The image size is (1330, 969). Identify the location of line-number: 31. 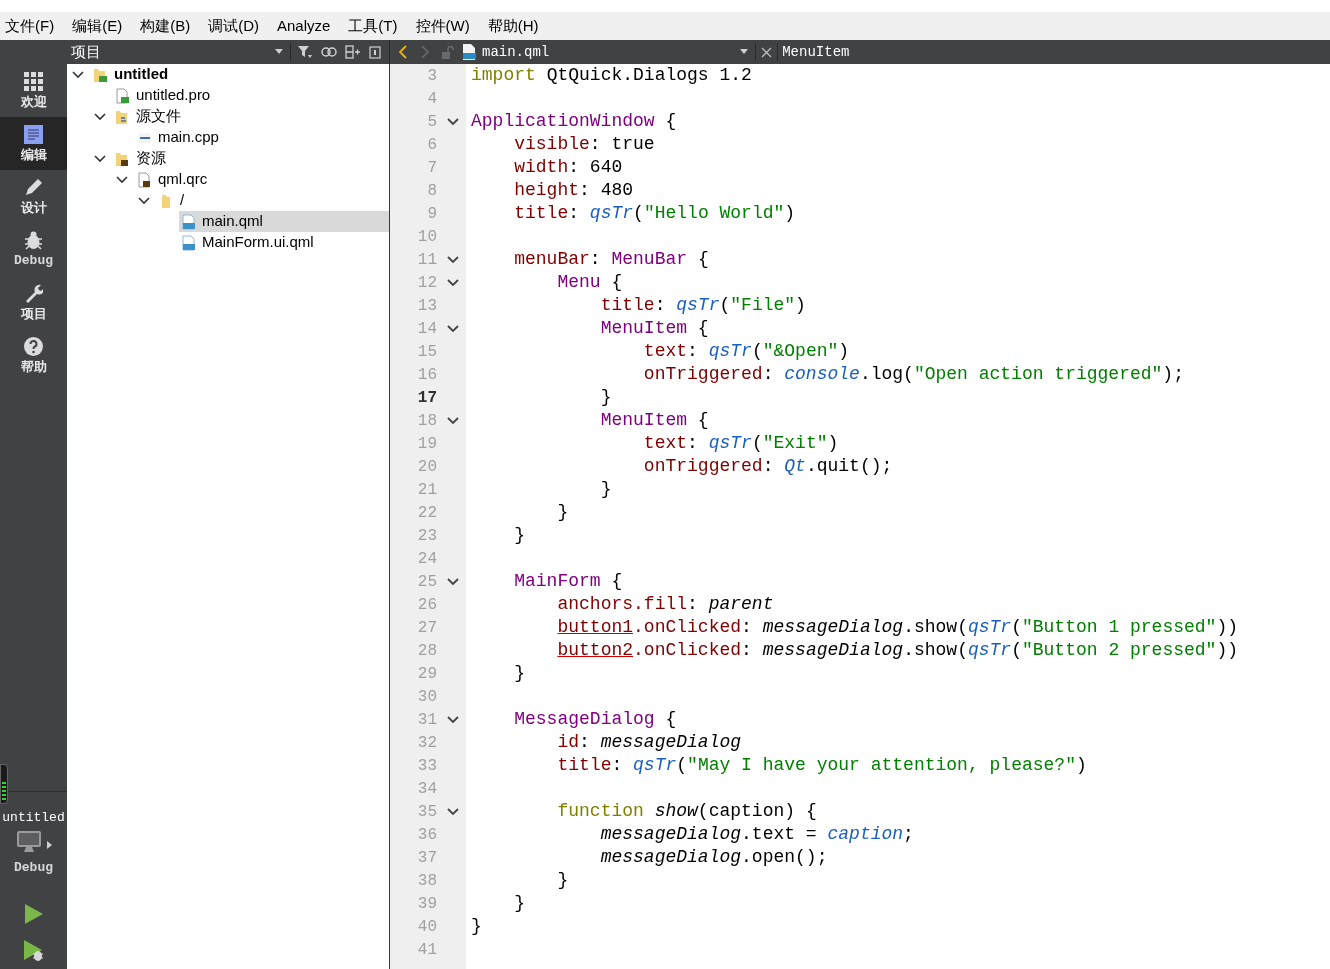
(426, 720).